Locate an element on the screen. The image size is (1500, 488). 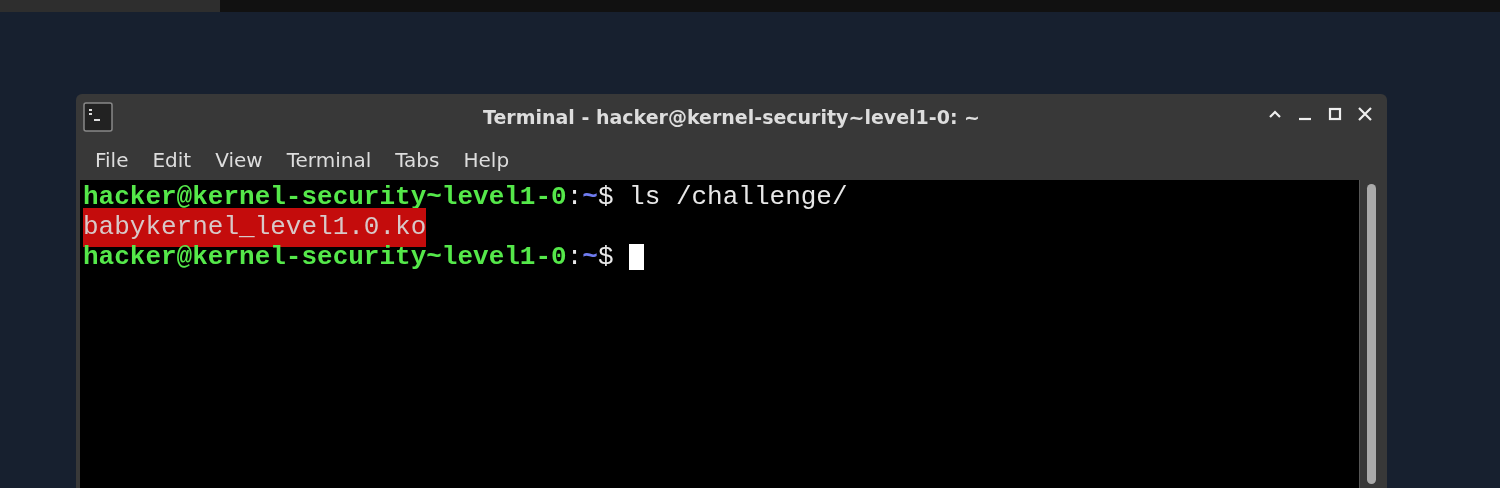
terminal-text: $ is located at coordinates (606, 257).